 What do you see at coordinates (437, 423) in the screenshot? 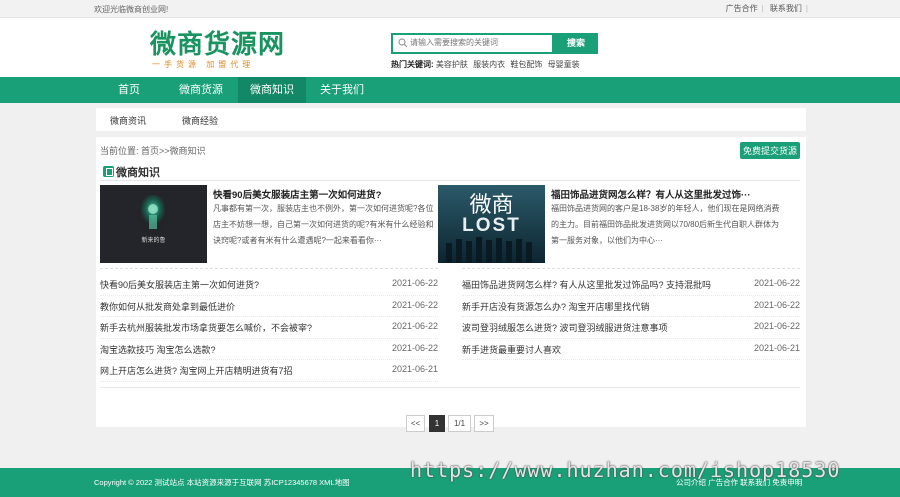
I see `pager-current: 1` at bounding box center [437, 423].